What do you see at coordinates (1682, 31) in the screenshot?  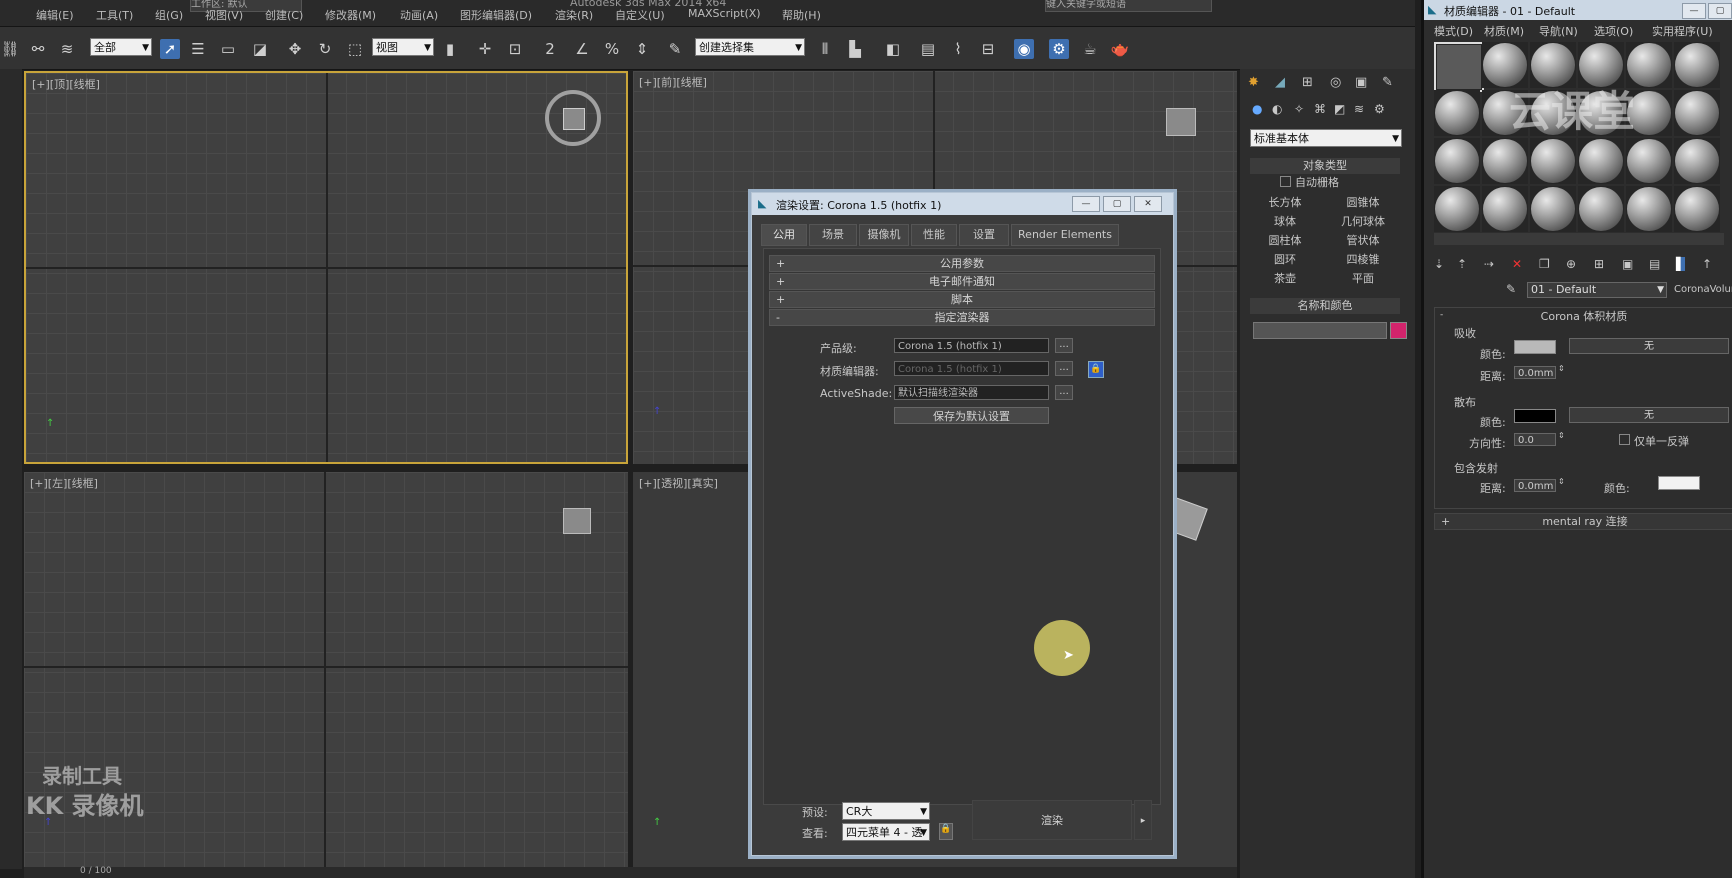 I see `menu-utilities: 实用程序(U)` at bounding box center [1682, 31].